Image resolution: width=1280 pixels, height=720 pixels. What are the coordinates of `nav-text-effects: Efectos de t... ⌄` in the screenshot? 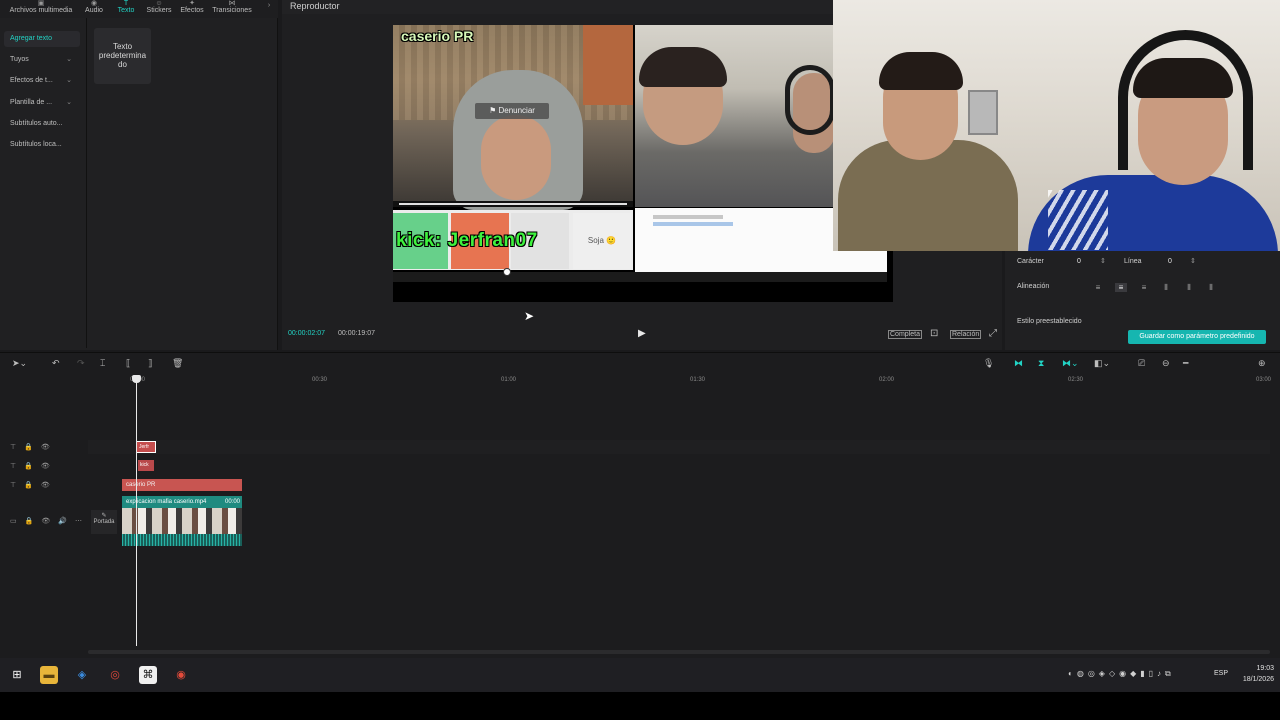 It's located at (42, 81).